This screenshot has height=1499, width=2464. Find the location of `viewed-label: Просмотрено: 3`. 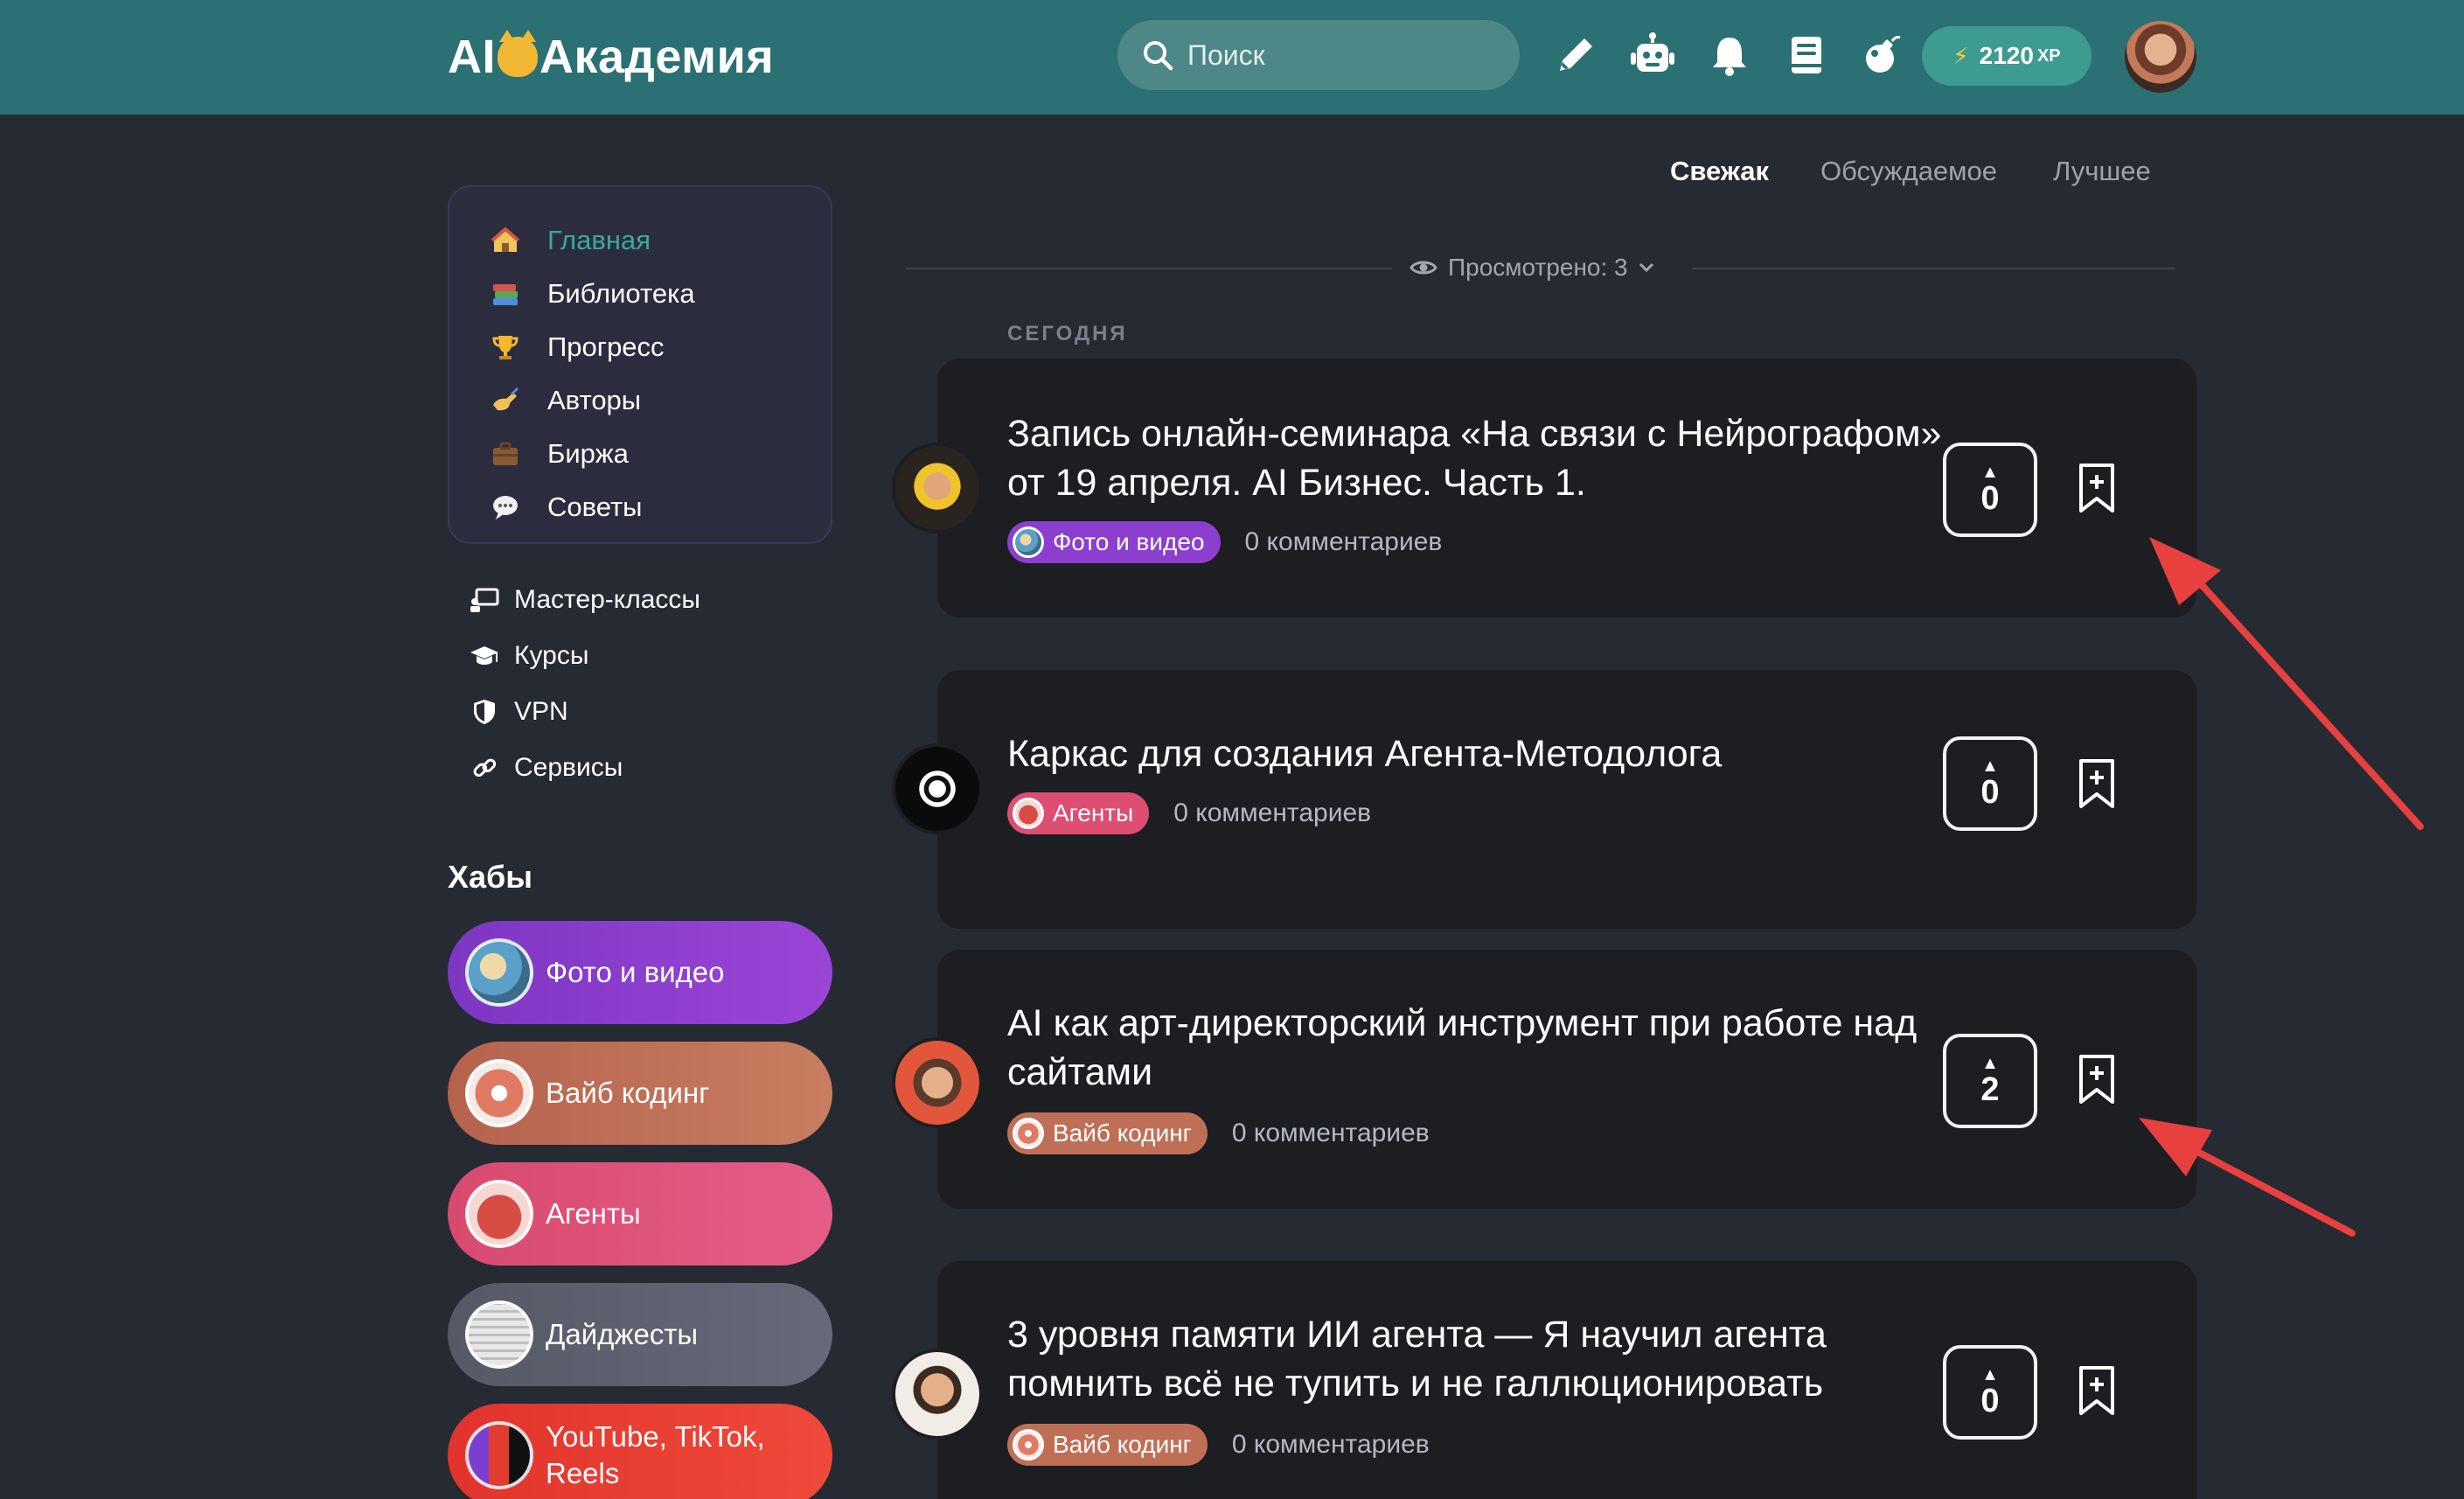

viewed-label: Просмотрено: 3 is located at coordinates (1538, 267).